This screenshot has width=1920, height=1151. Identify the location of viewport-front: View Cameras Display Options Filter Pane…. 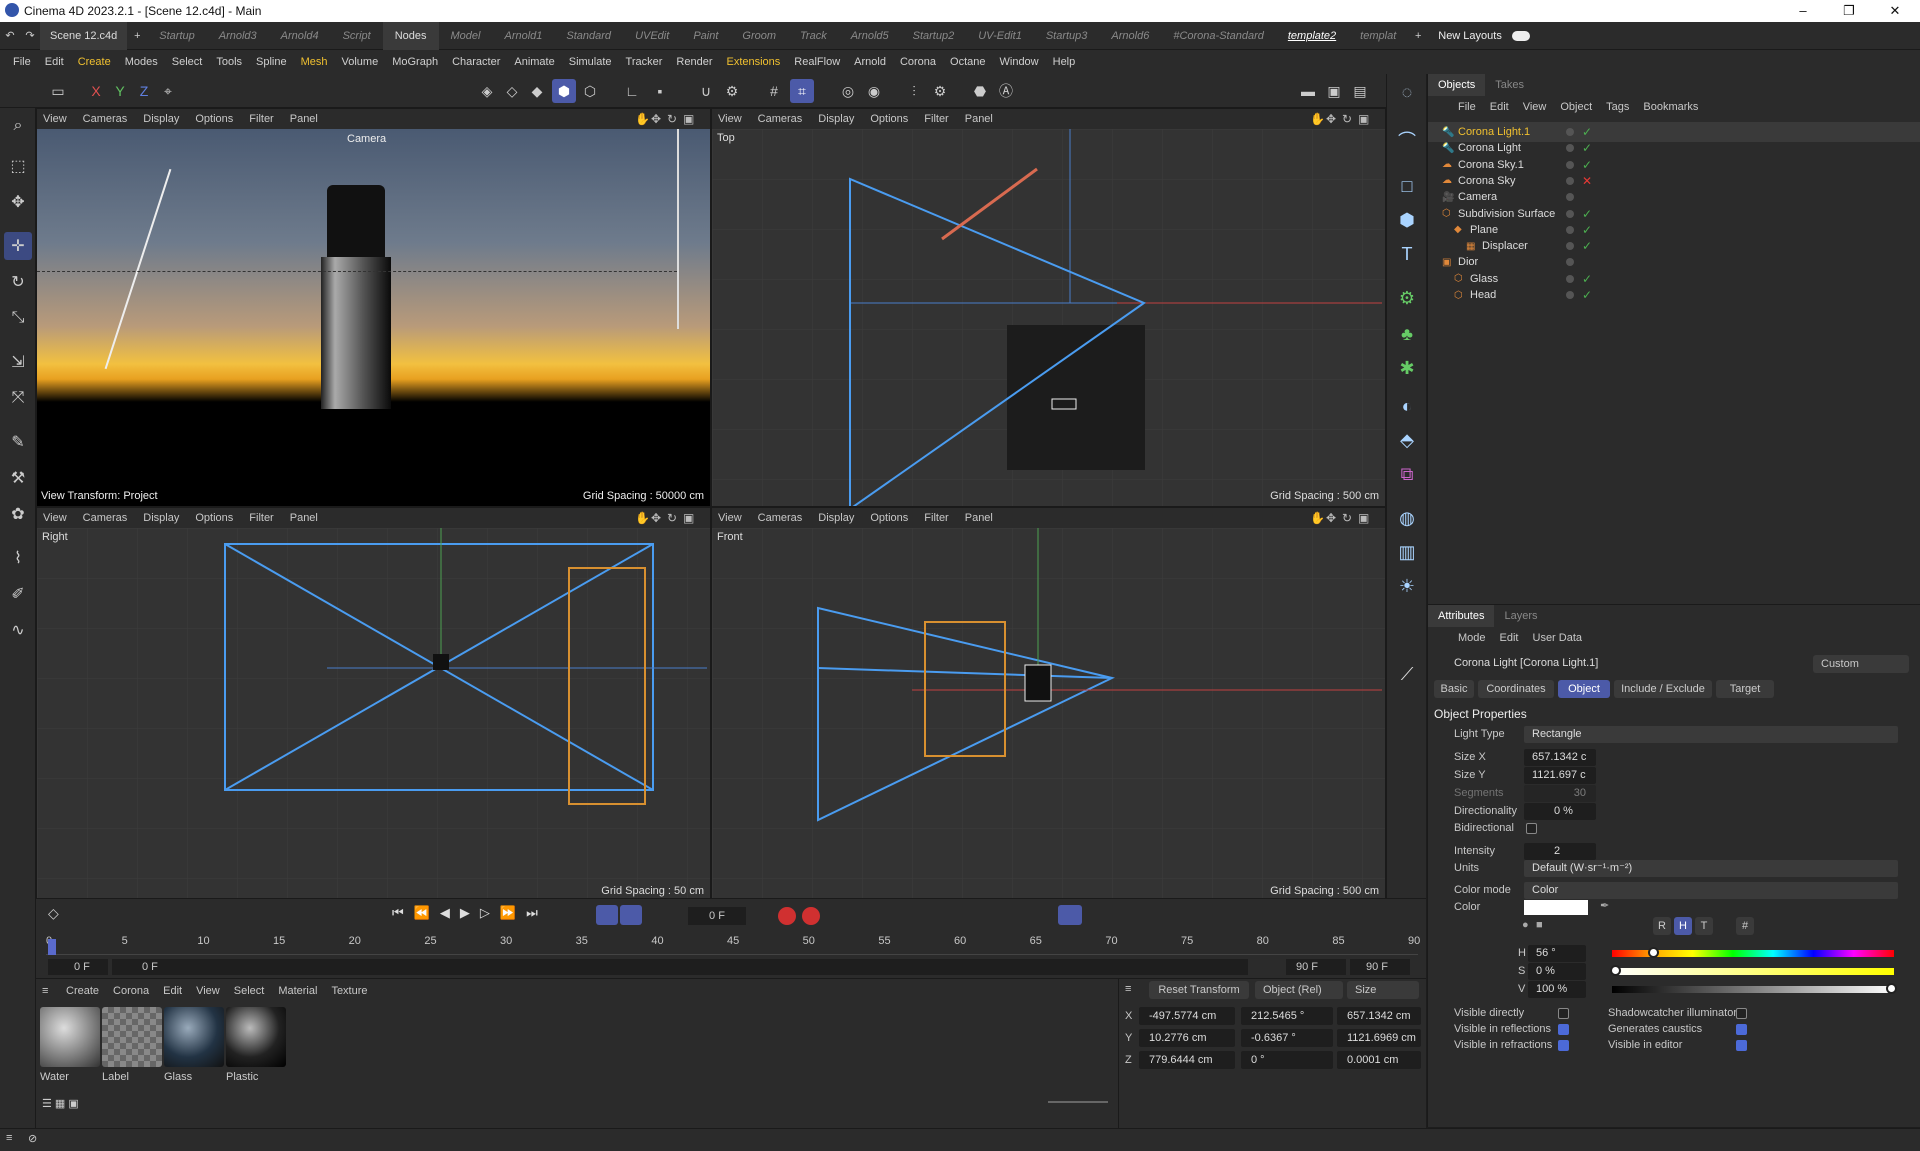
(1048, 704).